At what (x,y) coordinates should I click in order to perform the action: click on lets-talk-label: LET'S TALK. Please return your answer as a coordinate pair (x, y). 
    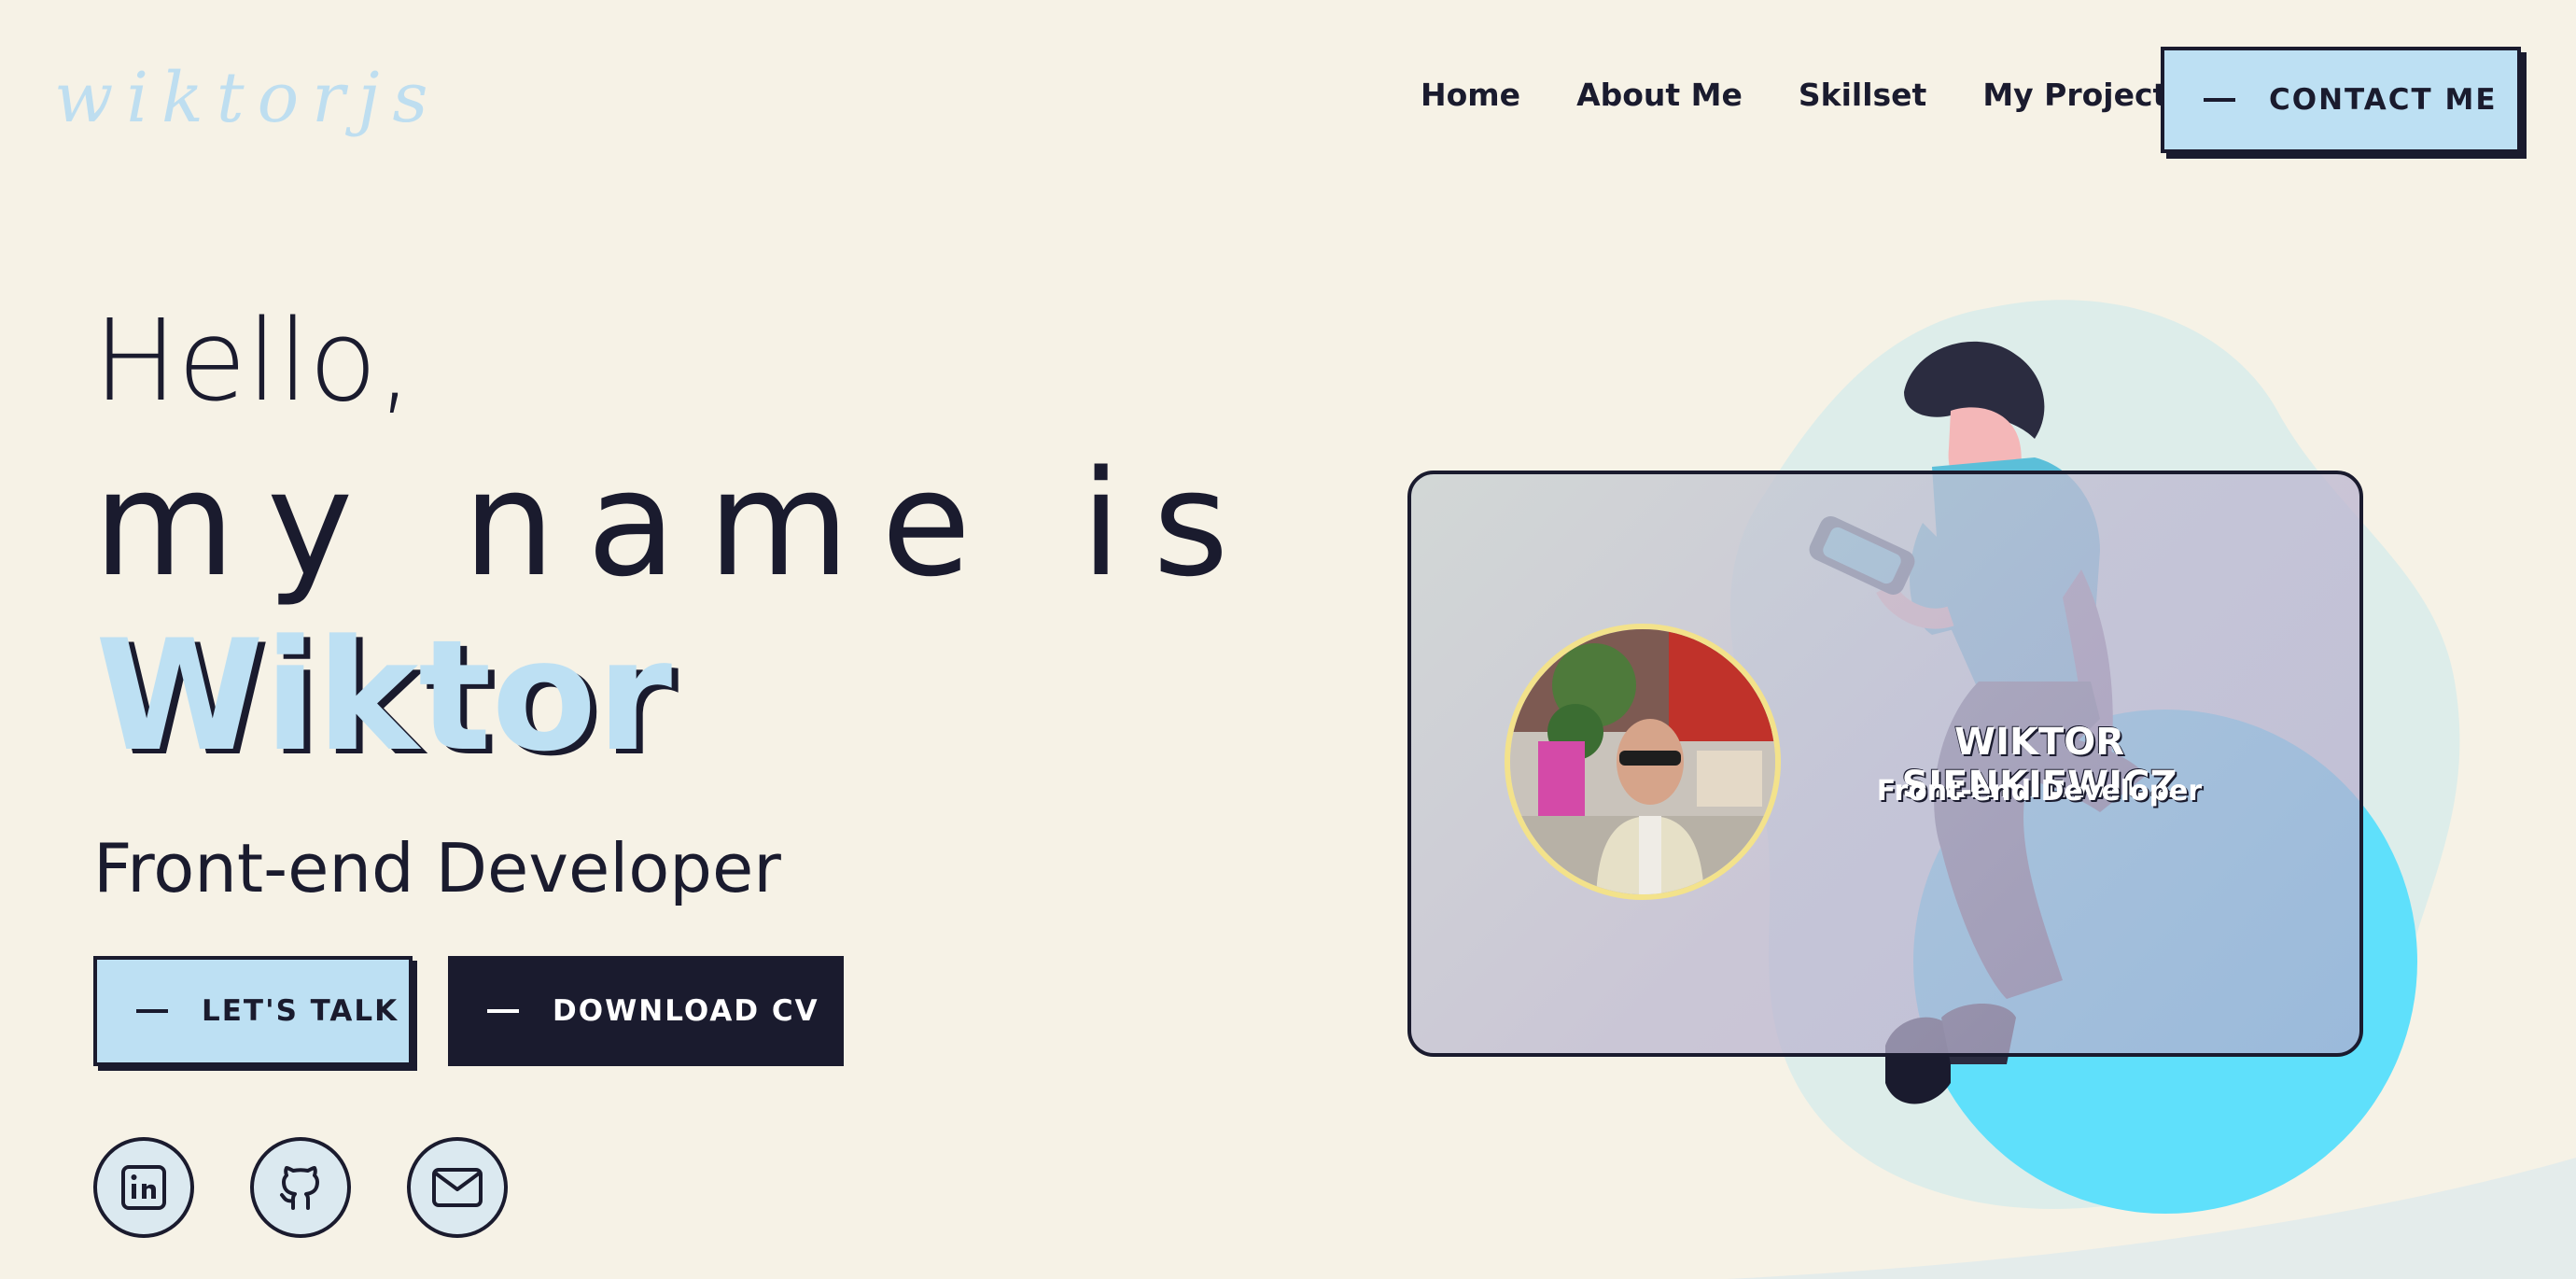
    Looking at the image, I should click on (300, 1011).